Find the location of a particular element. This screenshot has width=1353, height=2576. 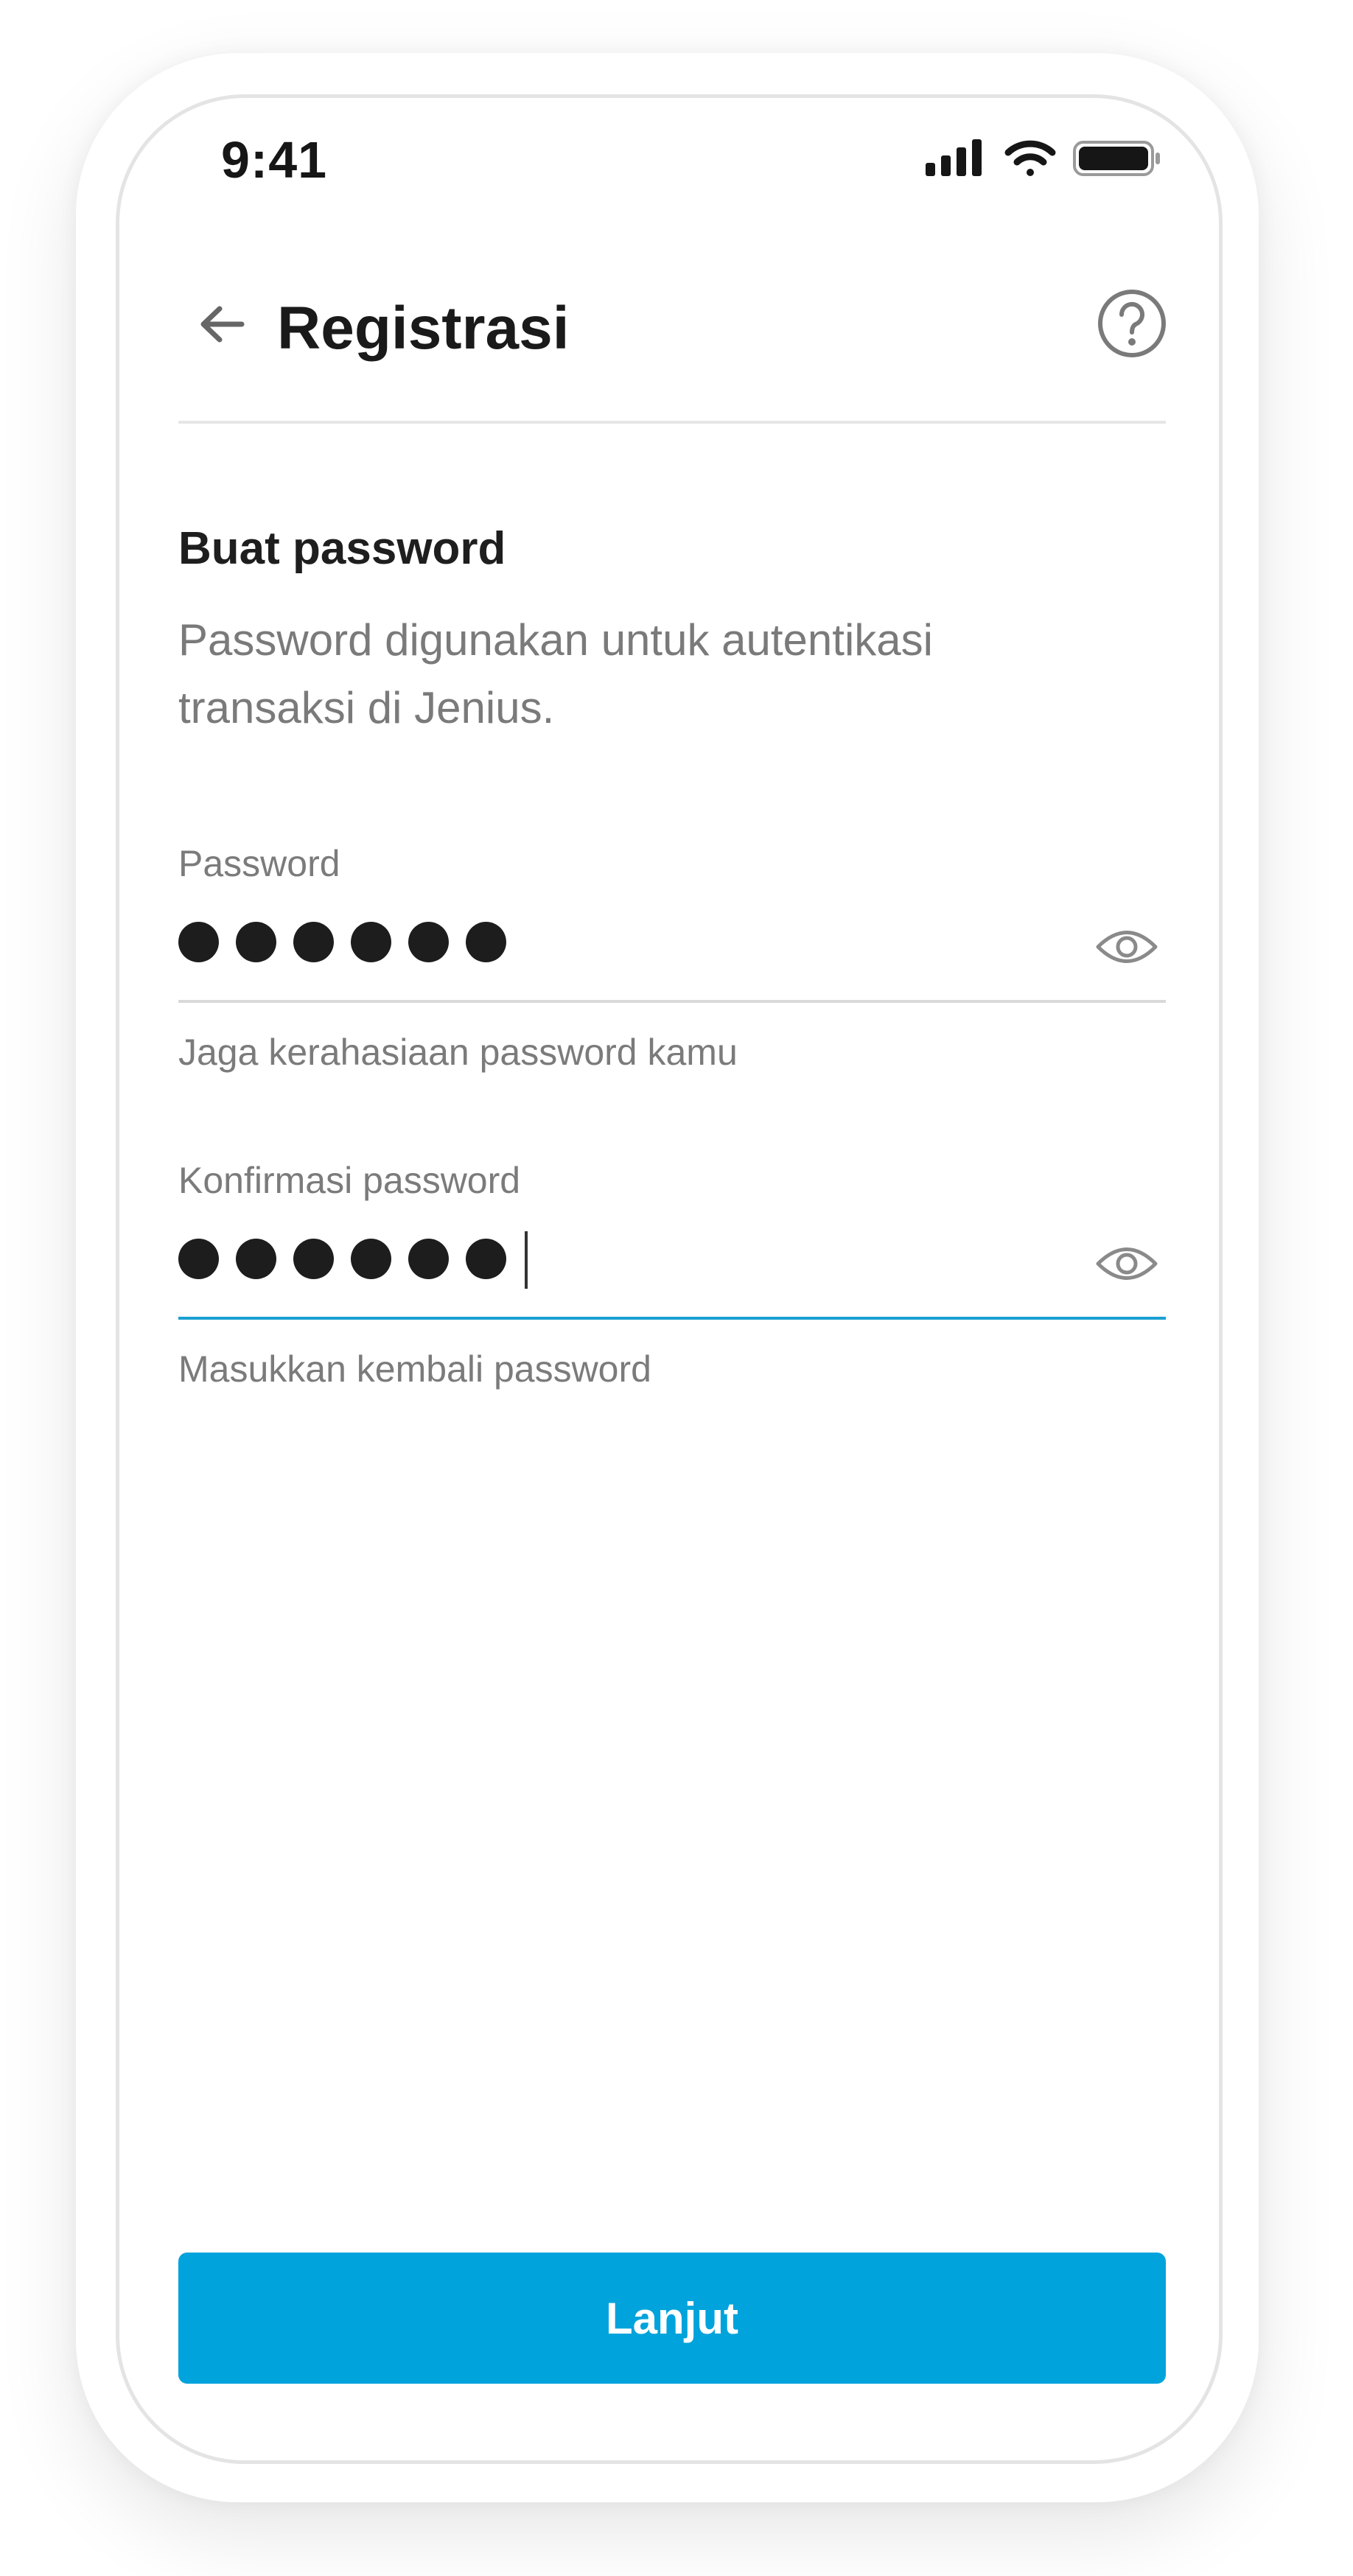

wifi-icon is located at coordinates (1030, 158).